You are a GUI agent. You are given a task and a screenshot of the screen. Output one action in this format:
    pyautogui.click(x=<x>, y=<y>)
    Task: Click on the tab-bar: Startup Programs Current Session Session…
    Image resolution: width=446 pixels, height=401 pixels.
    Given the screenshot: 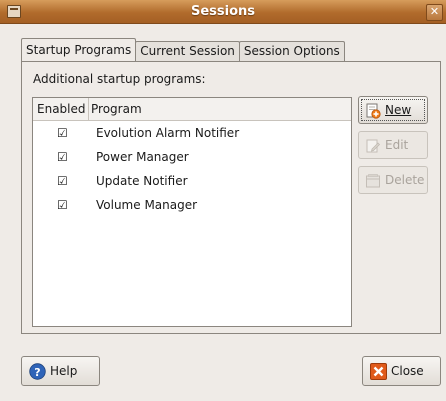 What is the action you would take?
    pyautogui.click(x=183, y=49)
    